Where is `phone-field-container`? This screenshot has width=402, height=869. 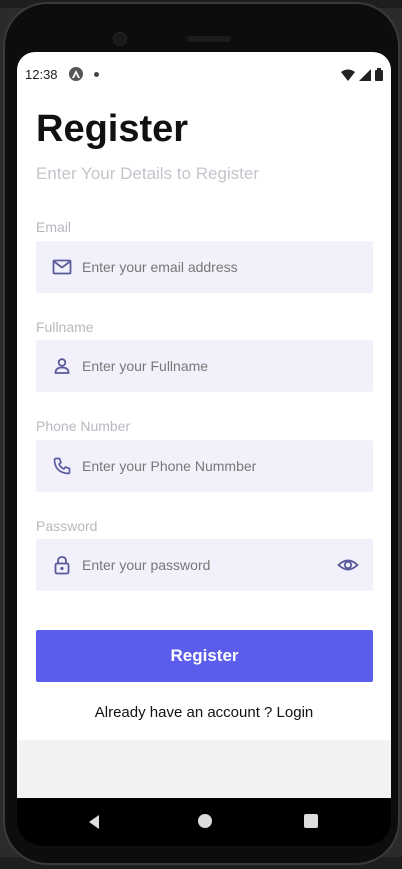
phone-field-container is located at coordinates (204, 466).